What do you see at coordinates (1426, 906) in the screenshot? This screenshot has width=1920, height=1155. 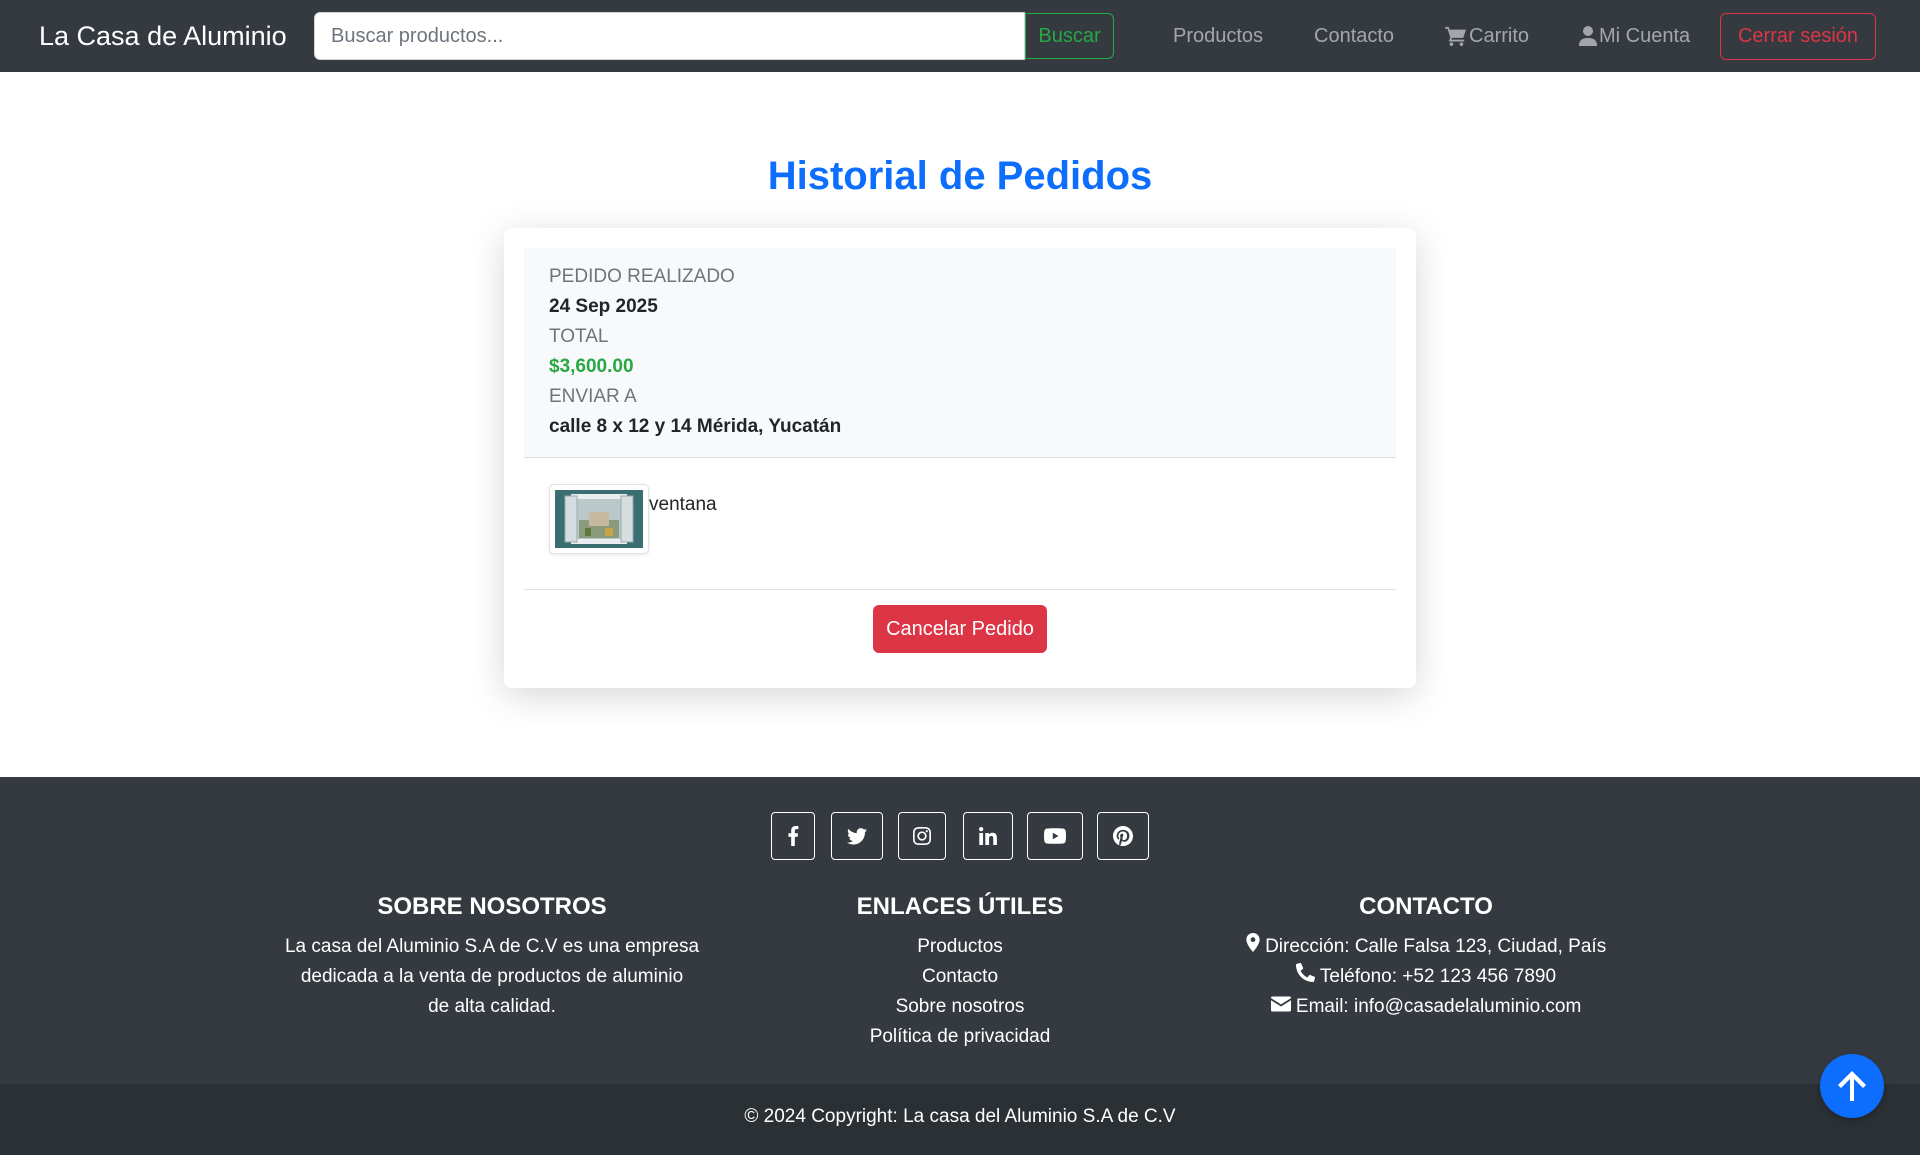 I see `footer-contact-heading: CONTACTO` at bounding box center [1426, 906].